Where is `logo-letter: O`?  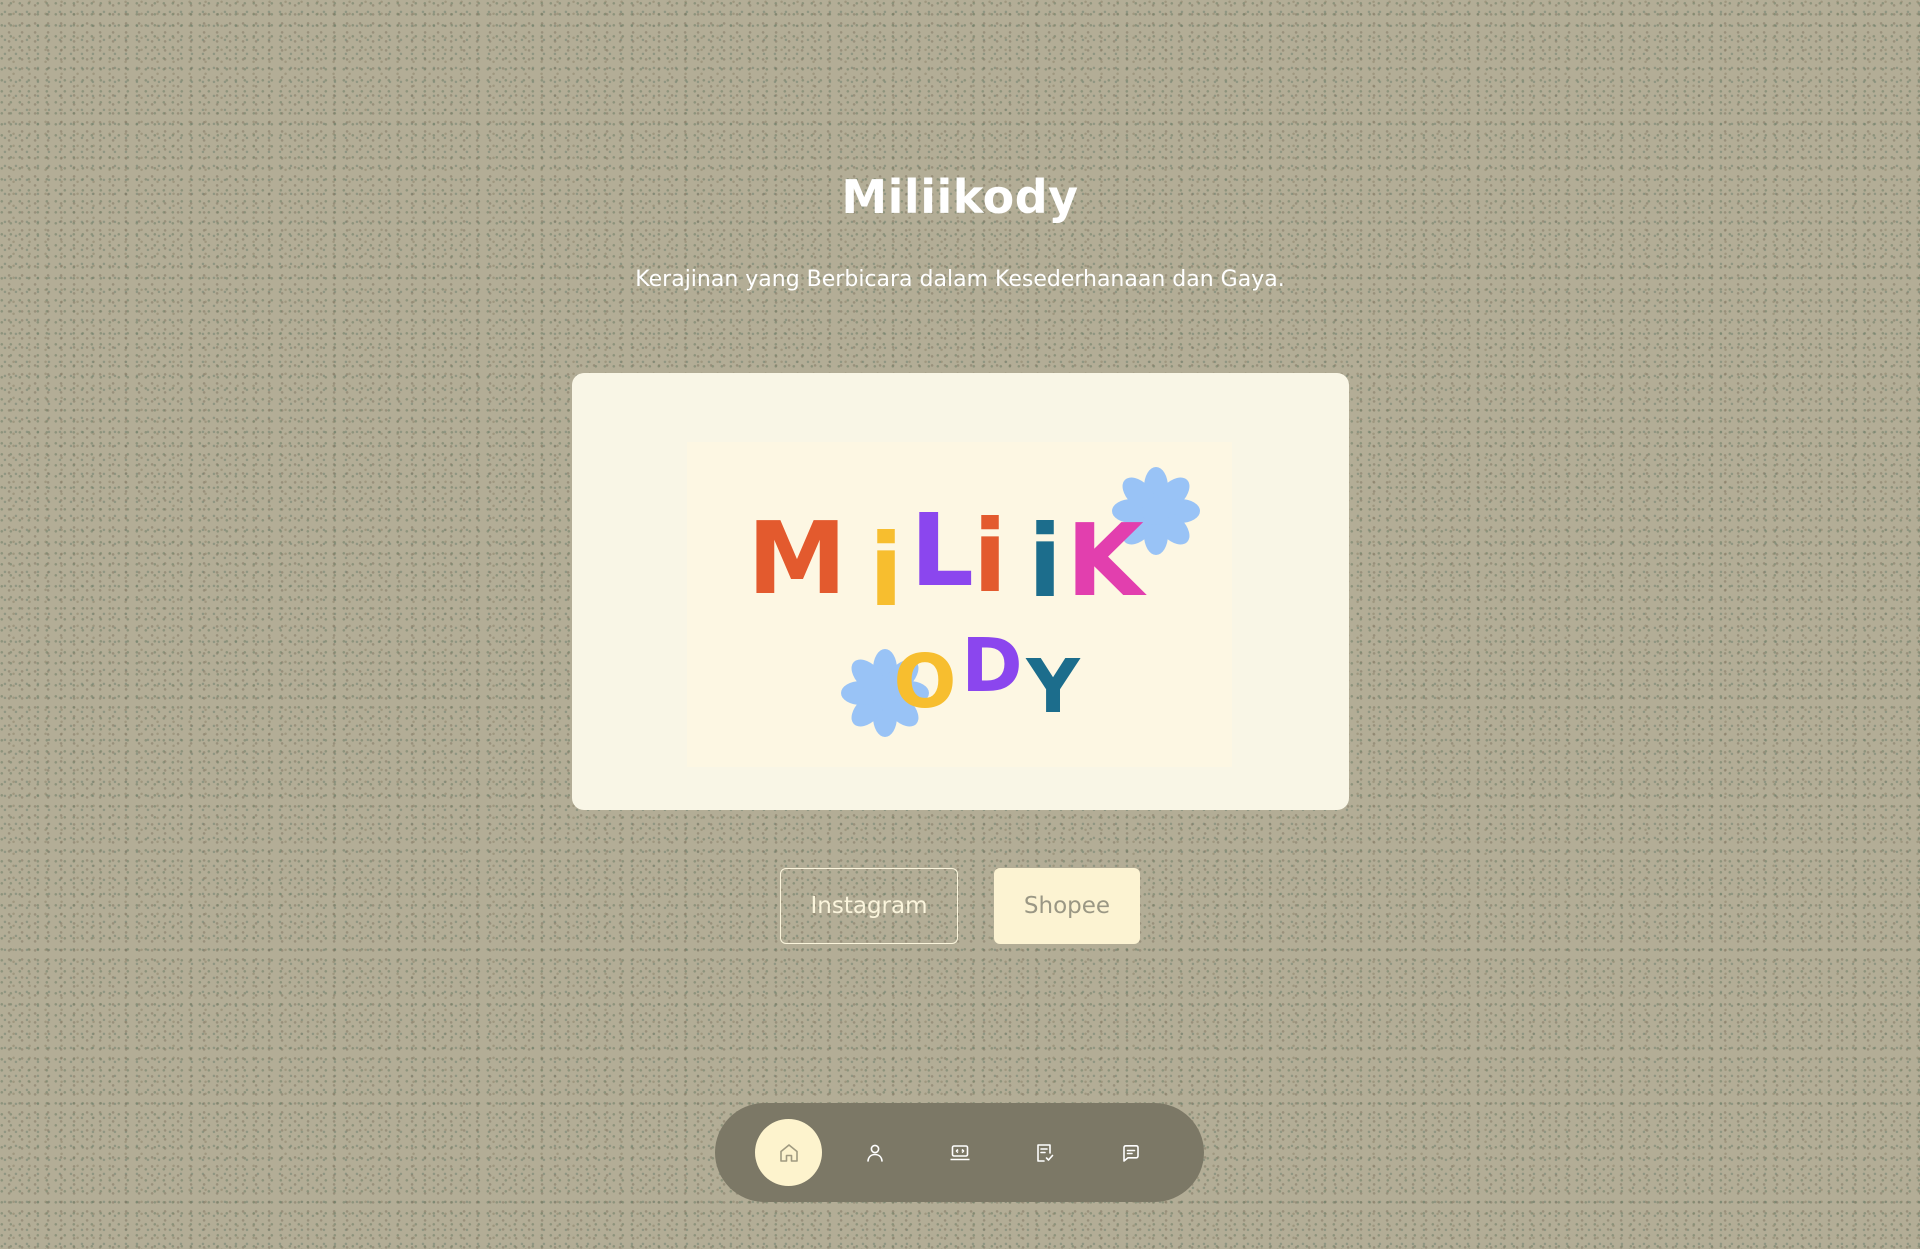
logo-letter: O is located at coordinates (925, 682).